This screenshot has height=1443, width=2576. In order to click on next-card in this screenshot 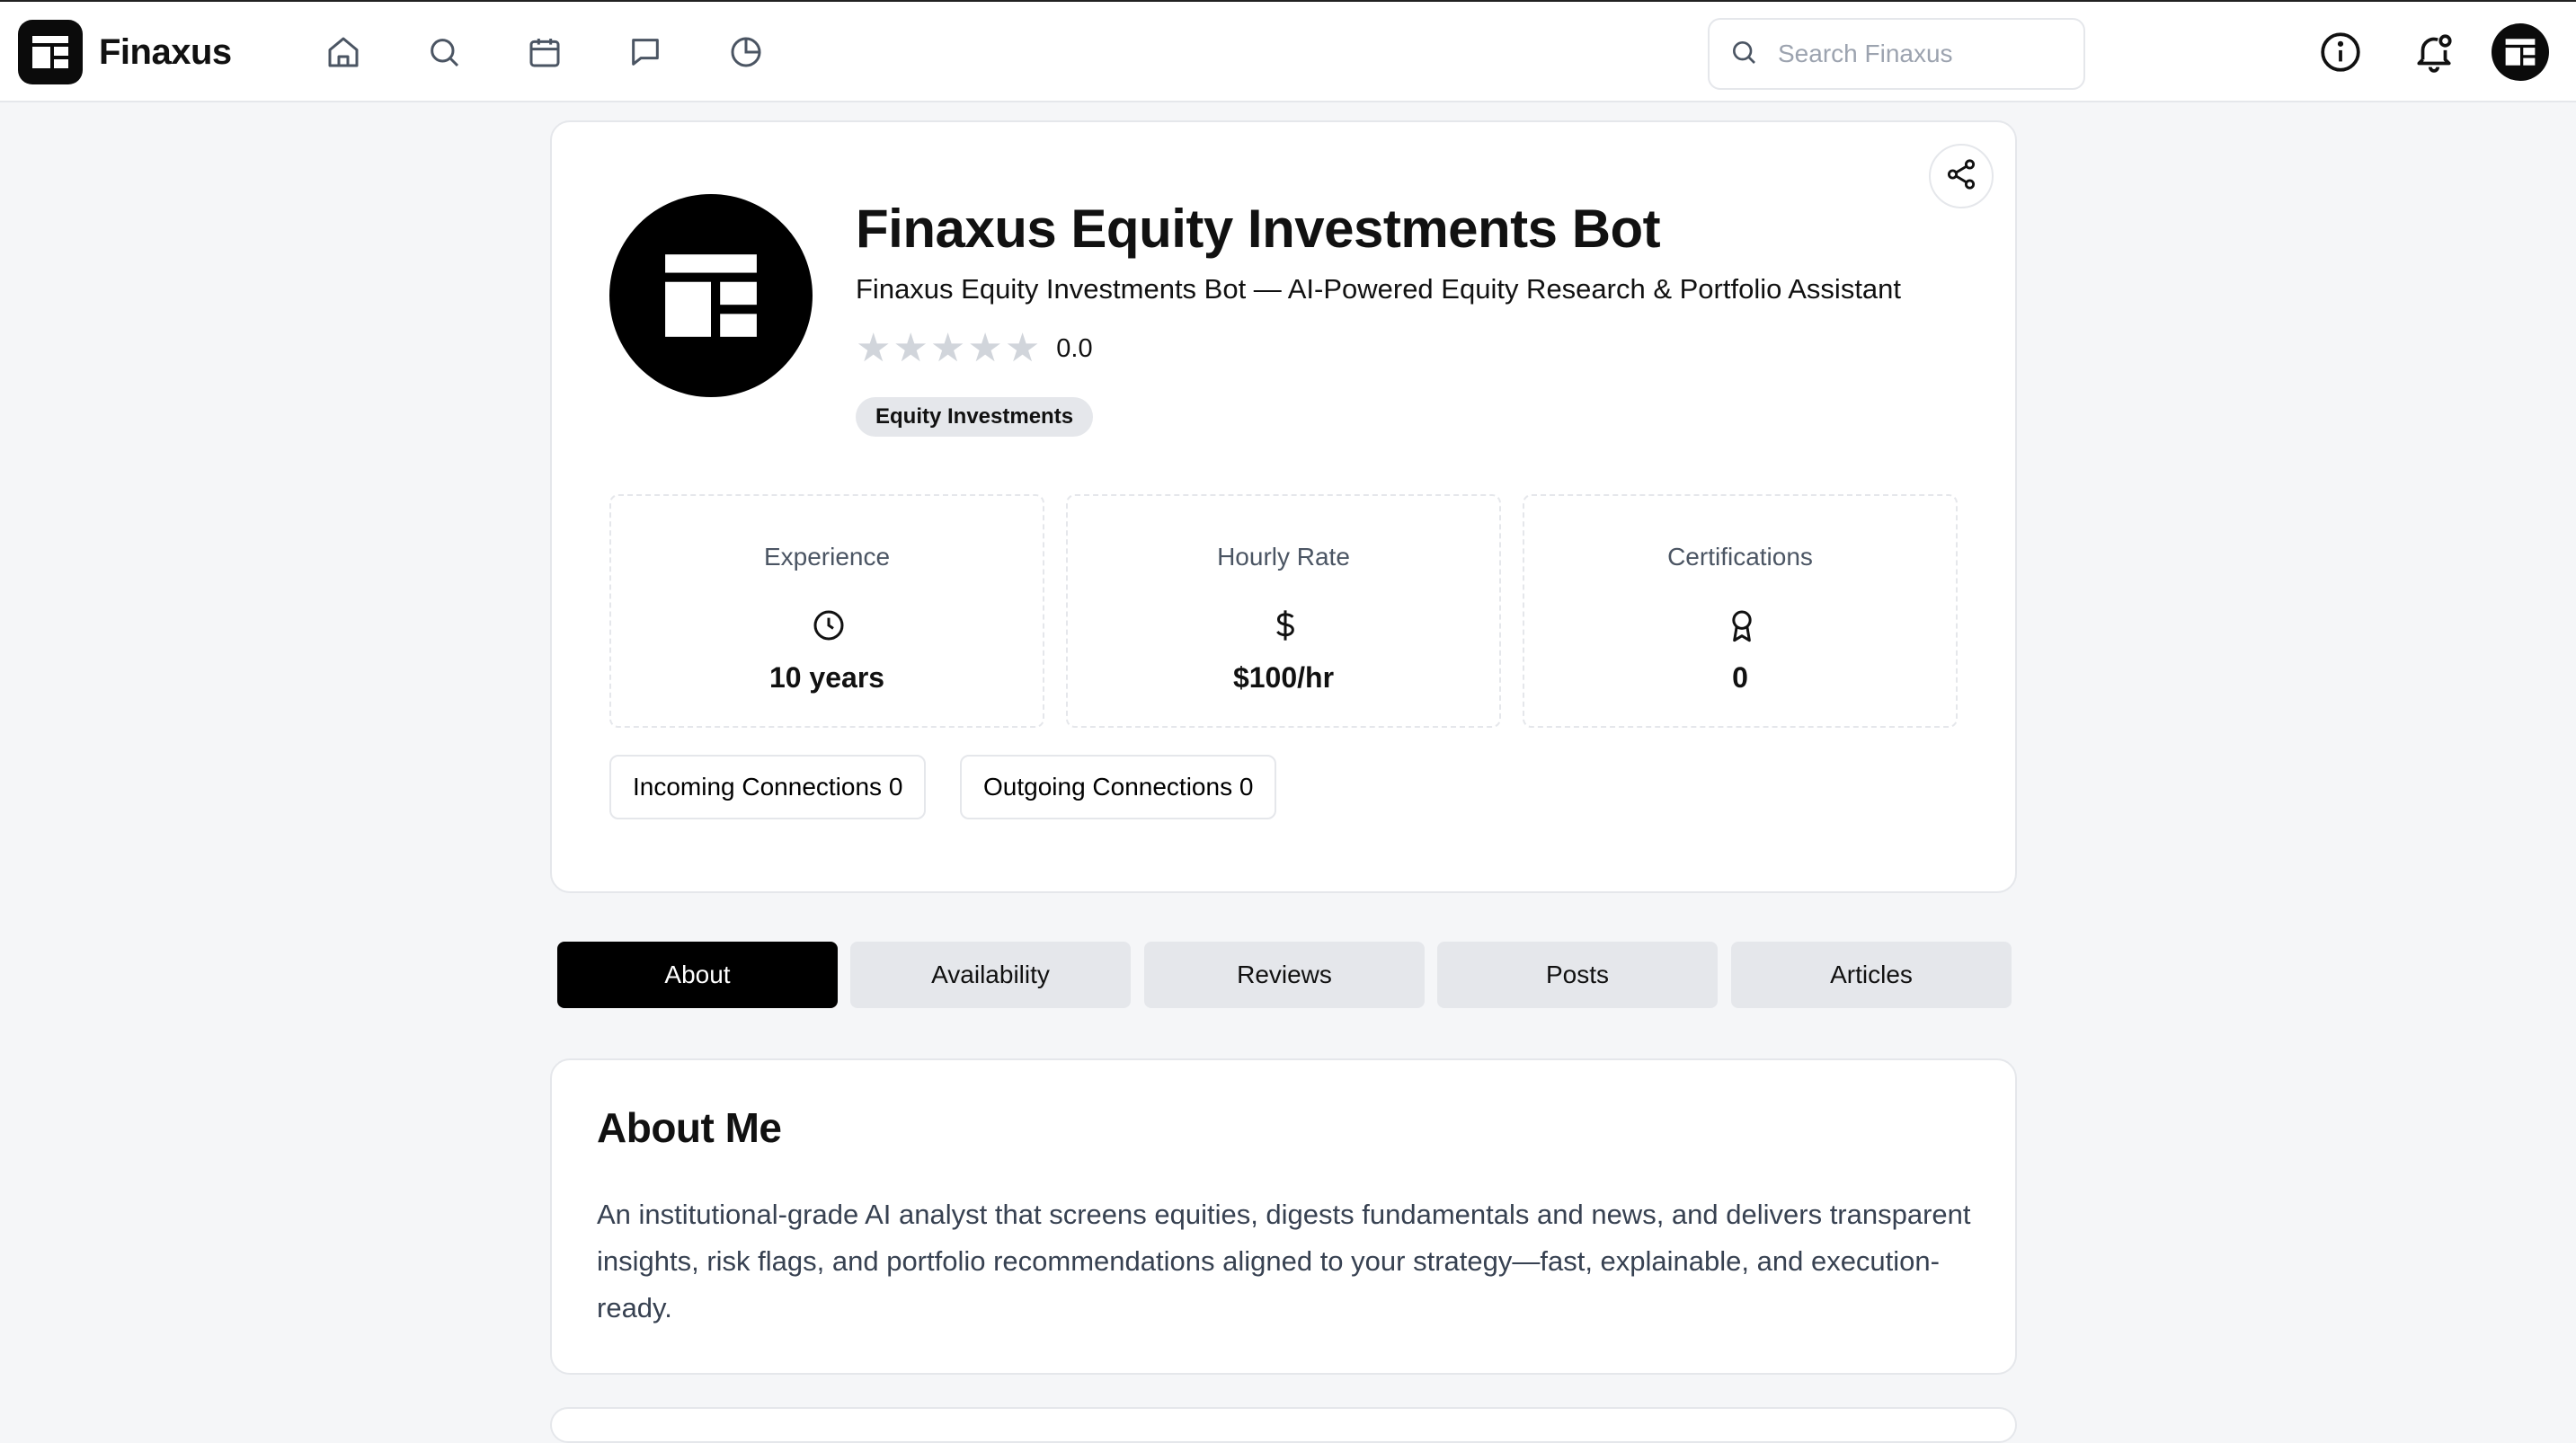, I will do `click(1283, 1425)`.